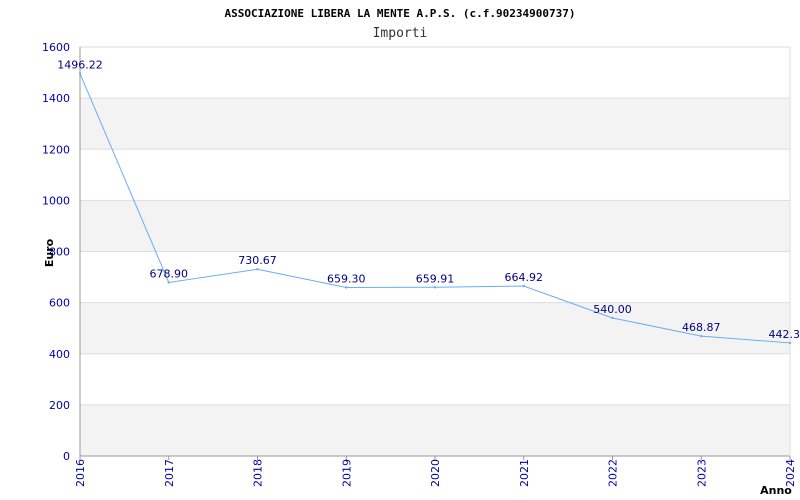  I want to click on x-tick-label: 2022, so click(613, 473).